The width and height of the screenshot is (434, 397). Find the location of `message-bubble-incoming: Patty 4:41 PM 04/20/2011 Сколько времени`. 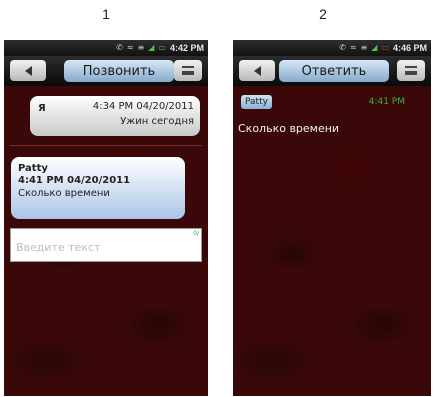

message-bubble-incoming: Patty 4:41 PM 04/20/2011 Сколько времени is located at coordinates (98, 188).